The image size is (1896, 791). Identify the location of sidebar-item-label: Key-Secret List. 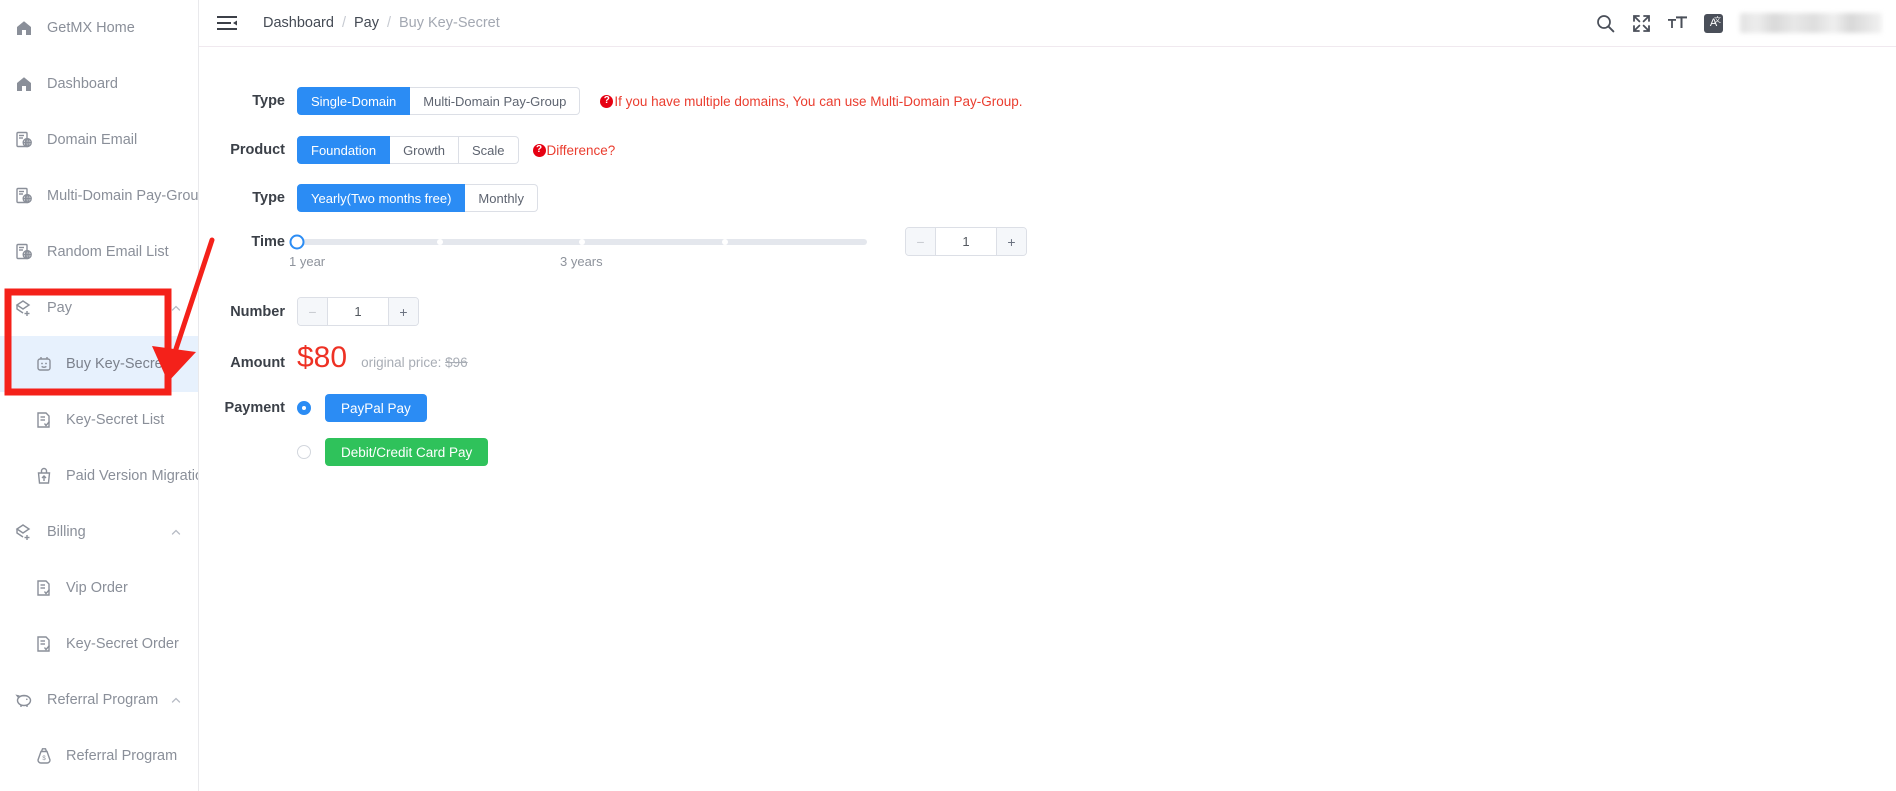
(115, 419).